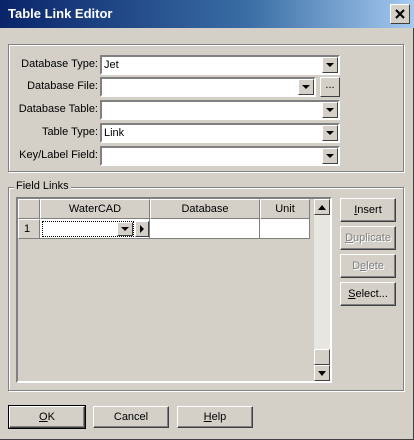  What do you see at coordinates (69, 132) in the screenshot?
I see `table-type-label: Table Type:` at bounding box center [69, 132].